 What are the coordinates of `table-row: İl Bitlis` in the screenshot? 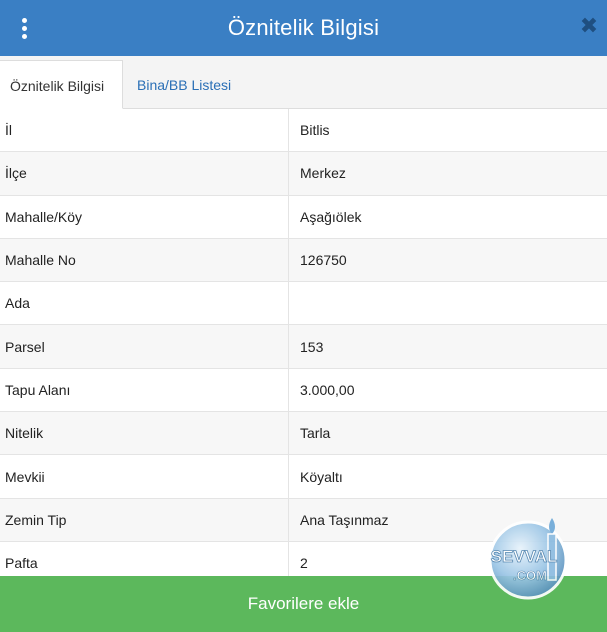 It's located at (303, 131).